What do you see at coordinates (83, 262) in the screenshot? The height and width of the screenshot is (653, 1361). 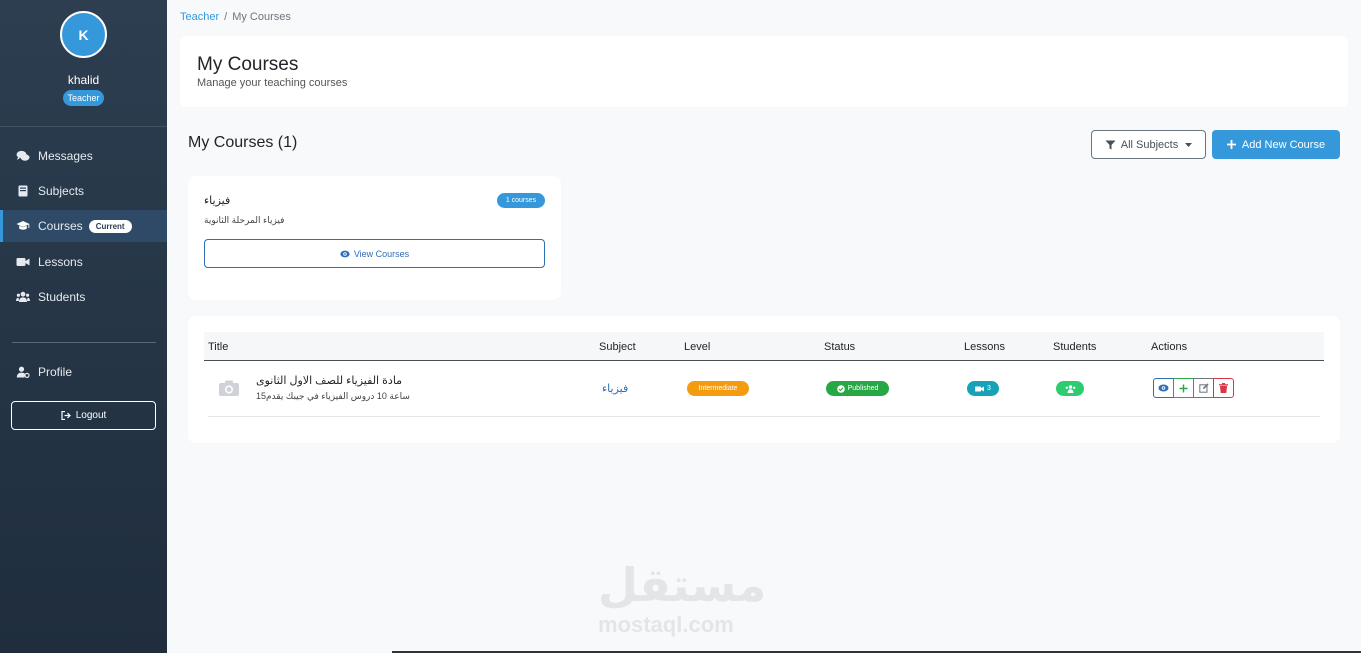 I see `sidebar-item-lessons: Lessons` at bounding box center [83, 262].